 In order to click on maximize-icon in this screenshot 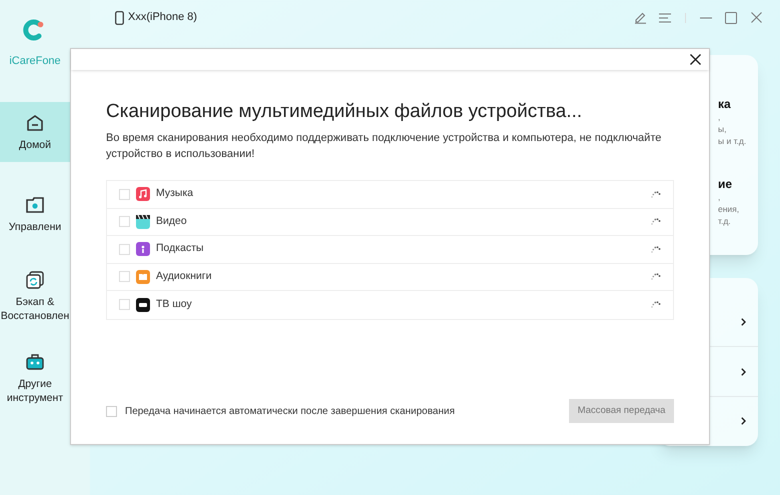, I will do `click(731, 18)`.